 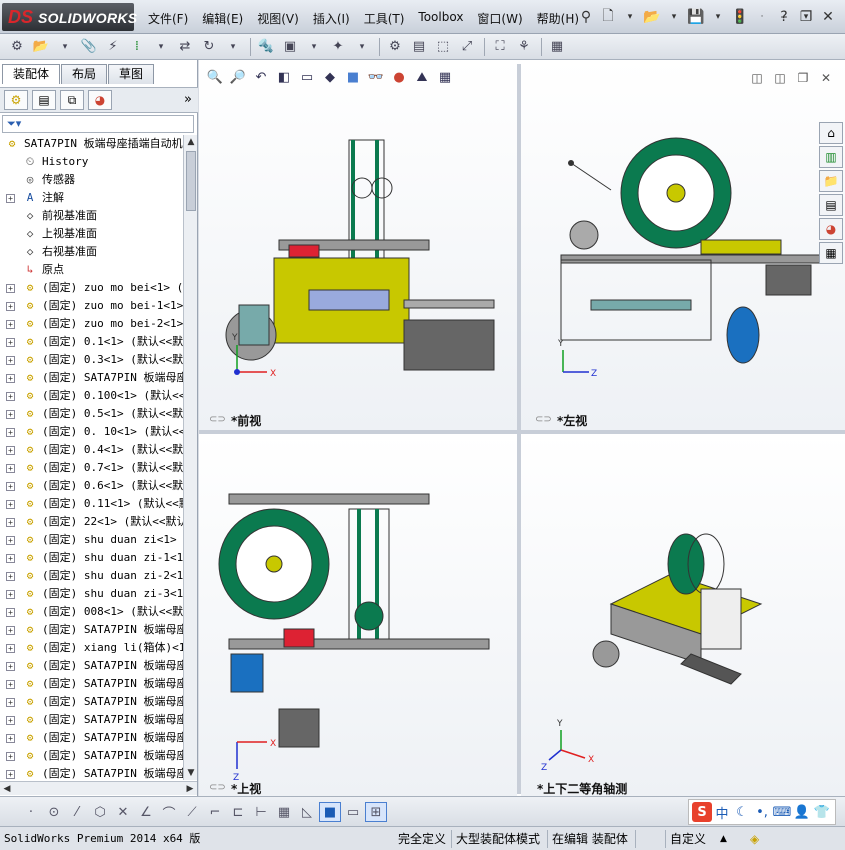 What do you see at coordinates (89, 47) in the screenshot?
I see `paperclip-icon: 📎` at bounding box center [89, 47].